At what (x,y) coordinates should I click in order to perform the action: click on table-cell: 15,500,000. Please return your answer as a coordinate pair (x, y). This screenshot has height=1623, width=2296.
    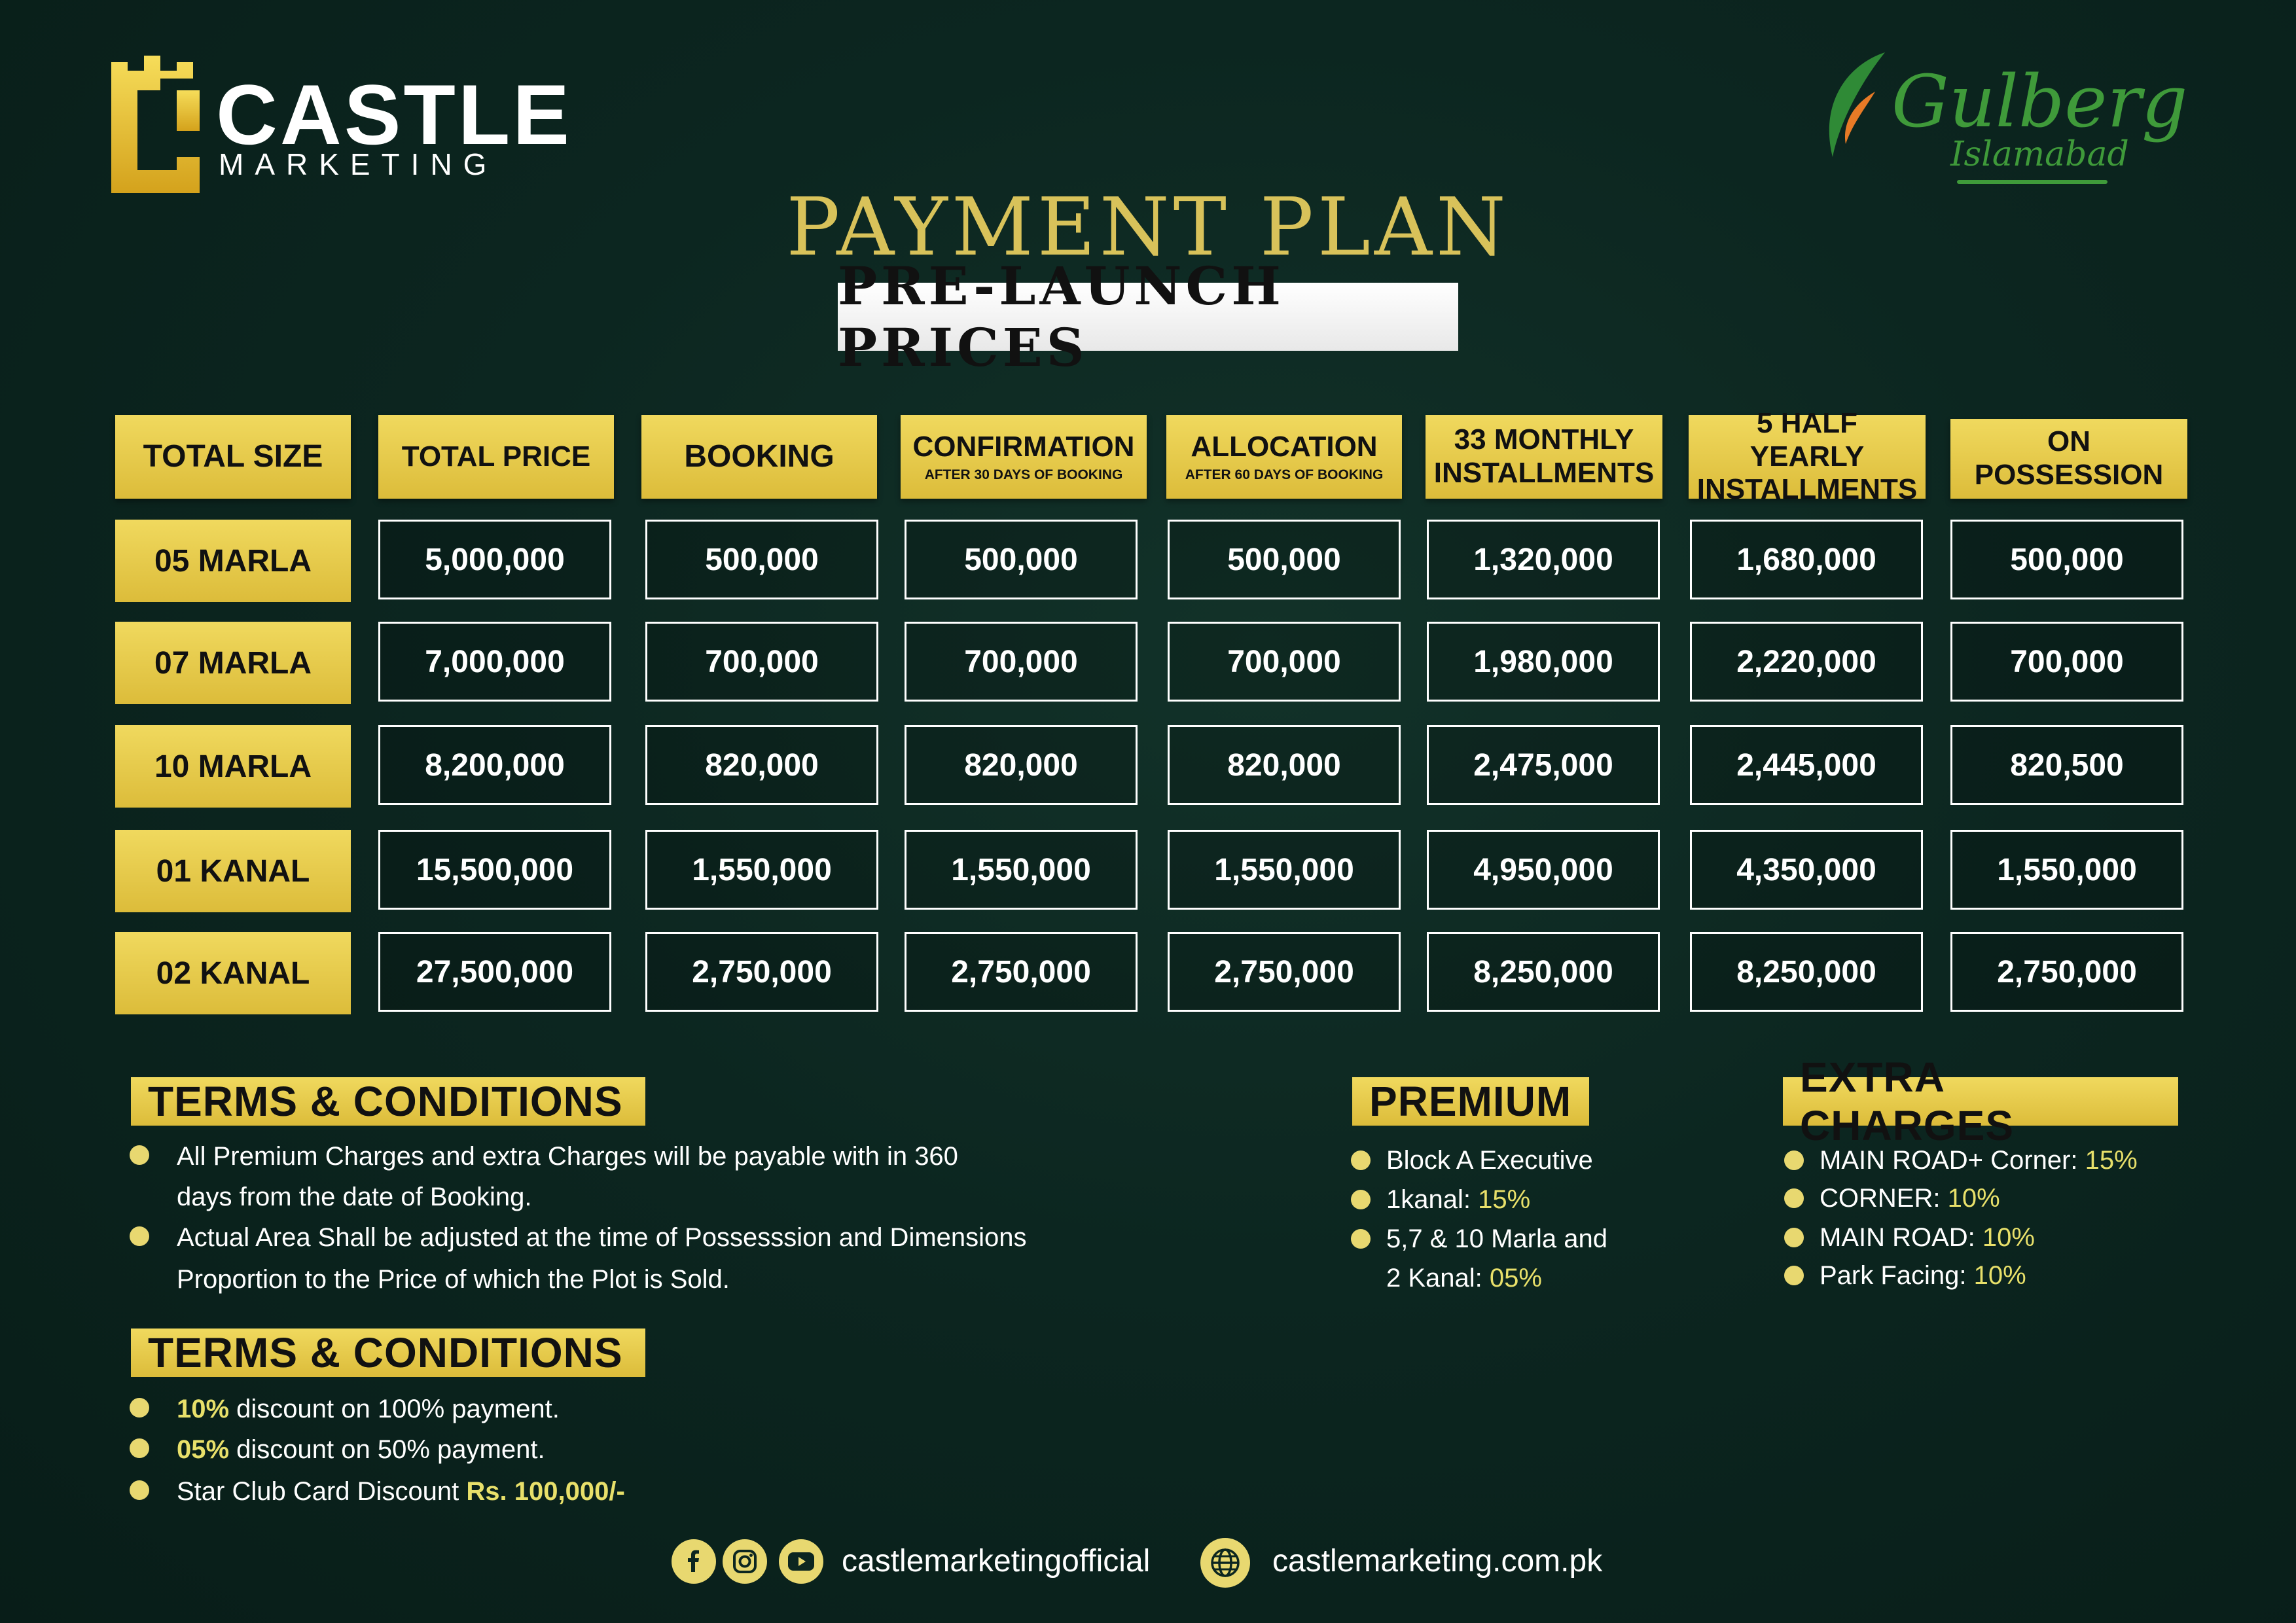
    Looking at the image, I should click on (494, 870).